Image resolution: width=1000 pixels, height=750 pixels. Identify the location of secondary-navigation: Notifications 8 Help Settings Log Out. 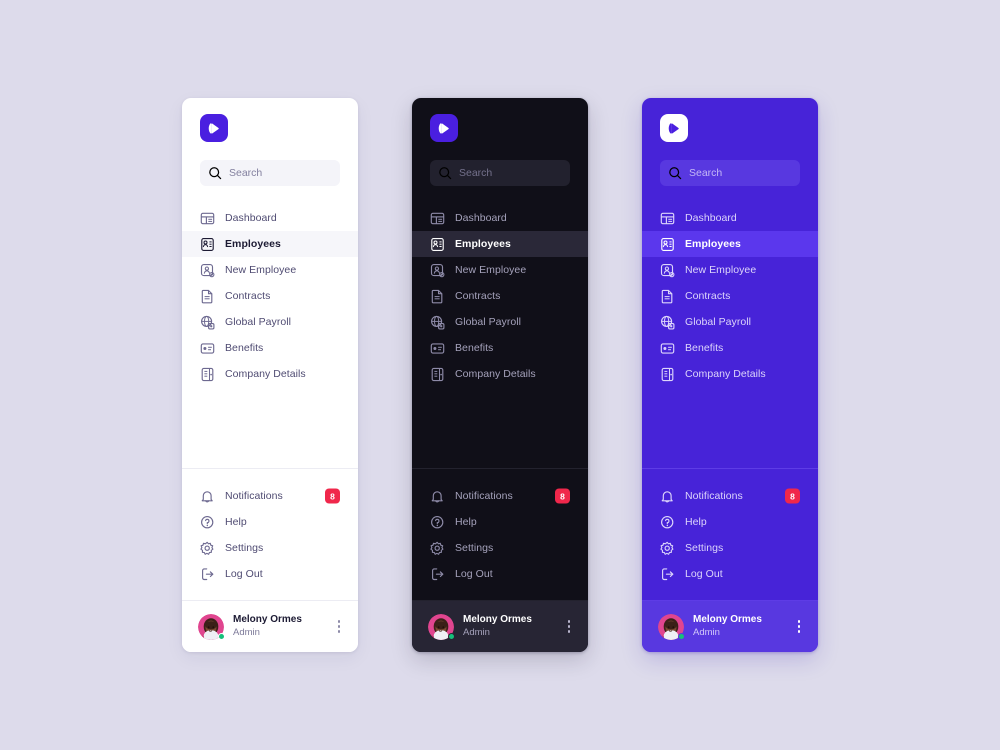
(500, 534).